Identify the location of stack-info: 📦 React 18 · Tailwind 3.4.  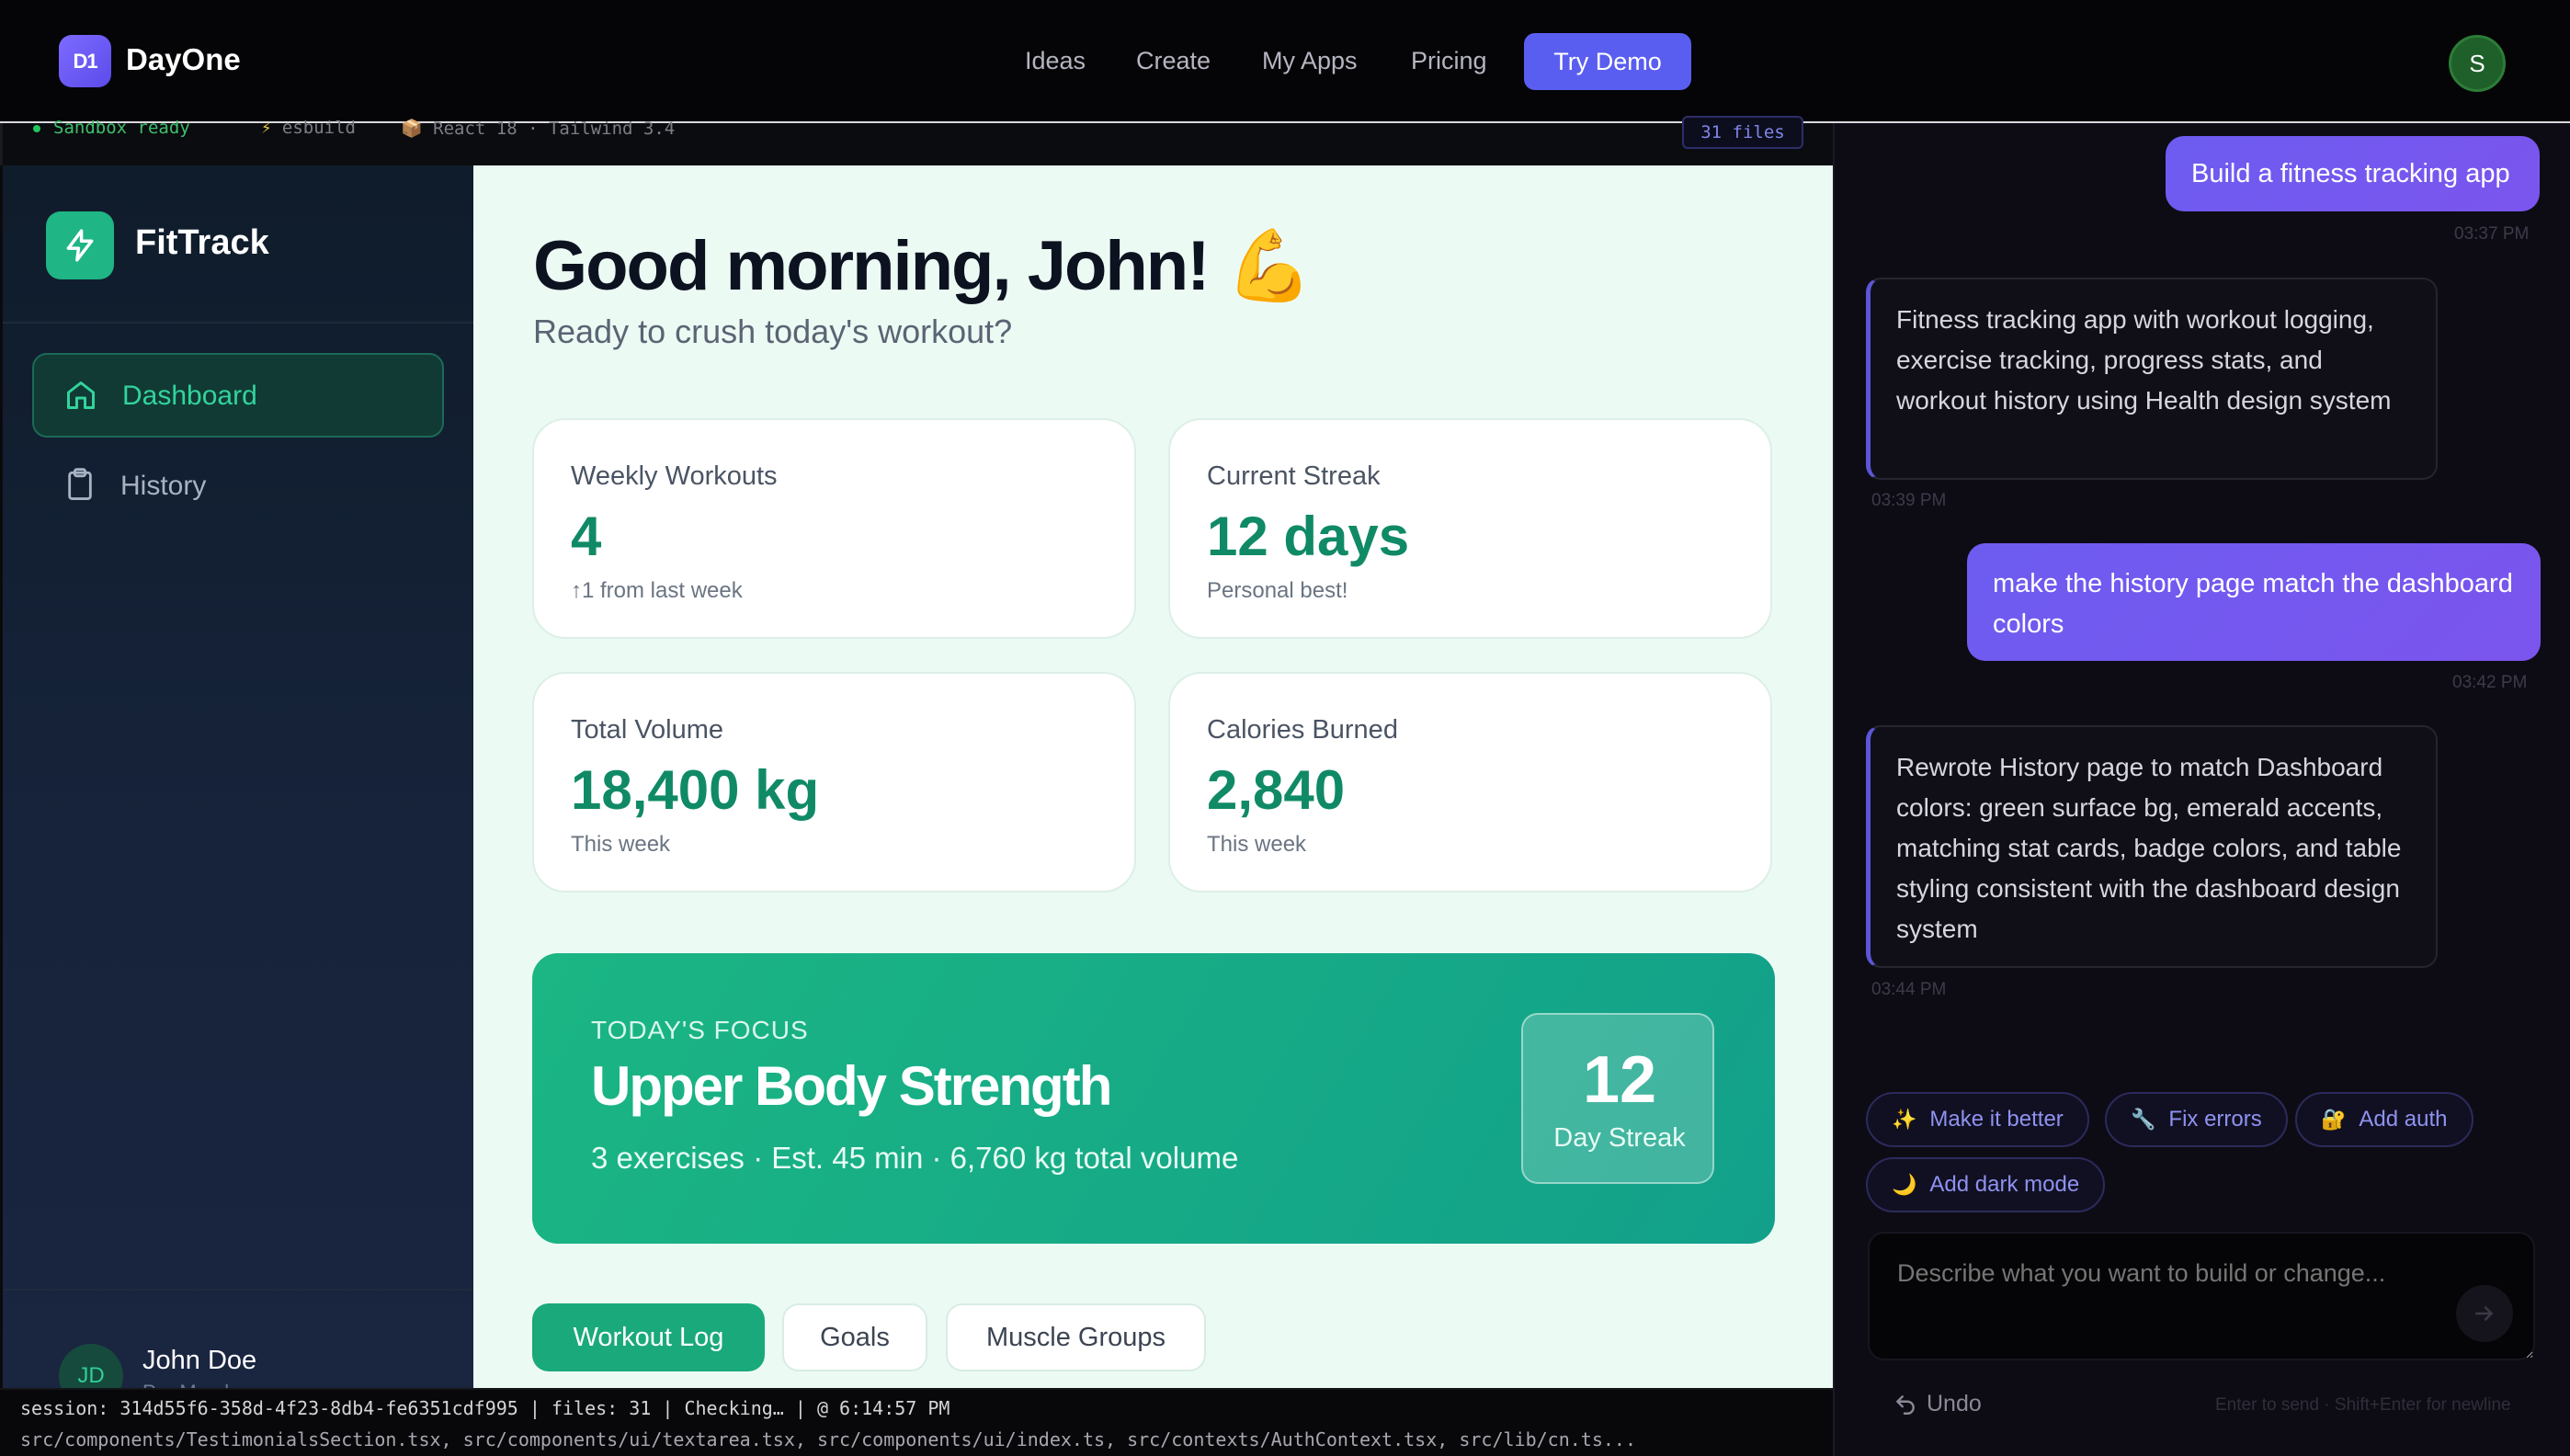
(538, 128).